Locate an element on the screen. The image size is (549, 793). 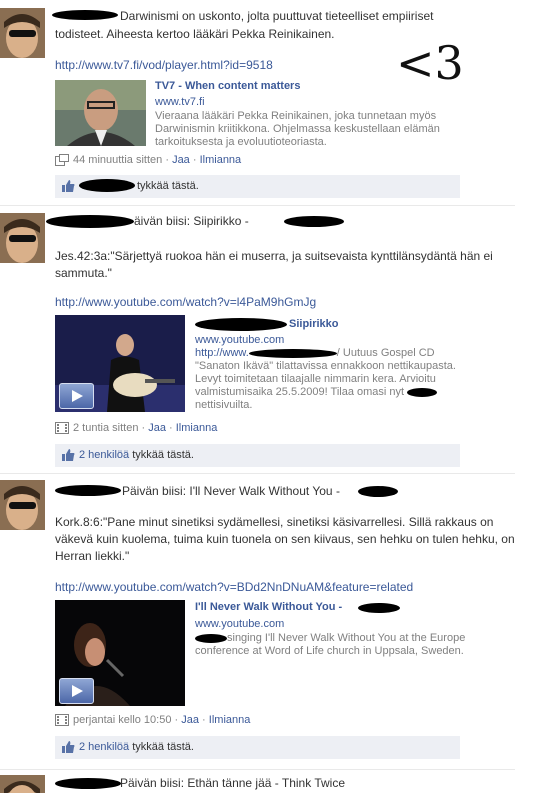
heart-annotation: <3 is located at coordinates (430, 63).